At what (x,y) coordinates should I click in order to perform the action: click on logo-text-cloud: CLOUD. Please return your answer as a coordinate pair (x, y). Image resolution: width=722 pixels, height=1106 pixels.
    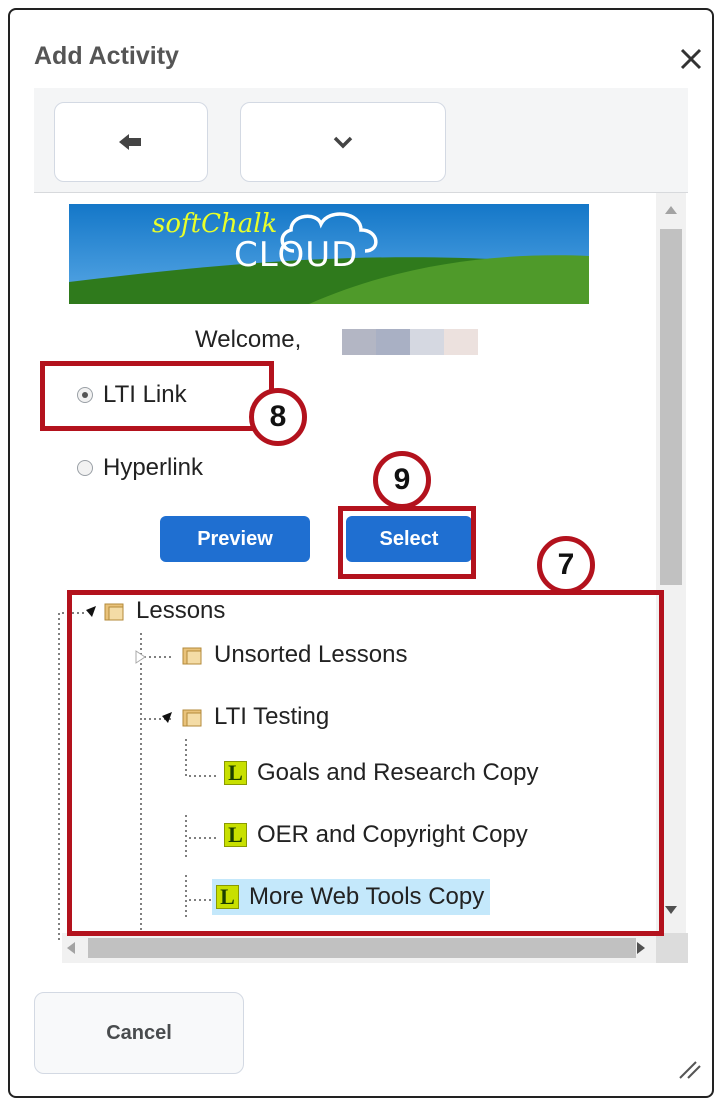
    Looking at the image, I should click on (296, 255).